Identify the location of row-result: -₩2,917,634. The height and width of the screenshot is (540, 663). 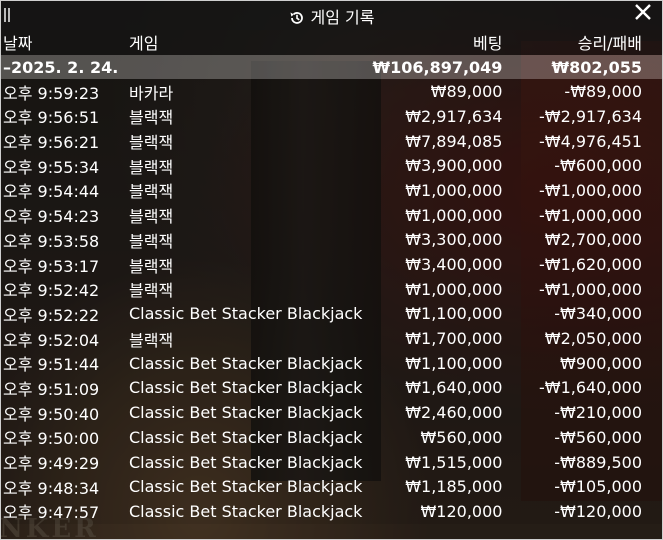
(584, 116).